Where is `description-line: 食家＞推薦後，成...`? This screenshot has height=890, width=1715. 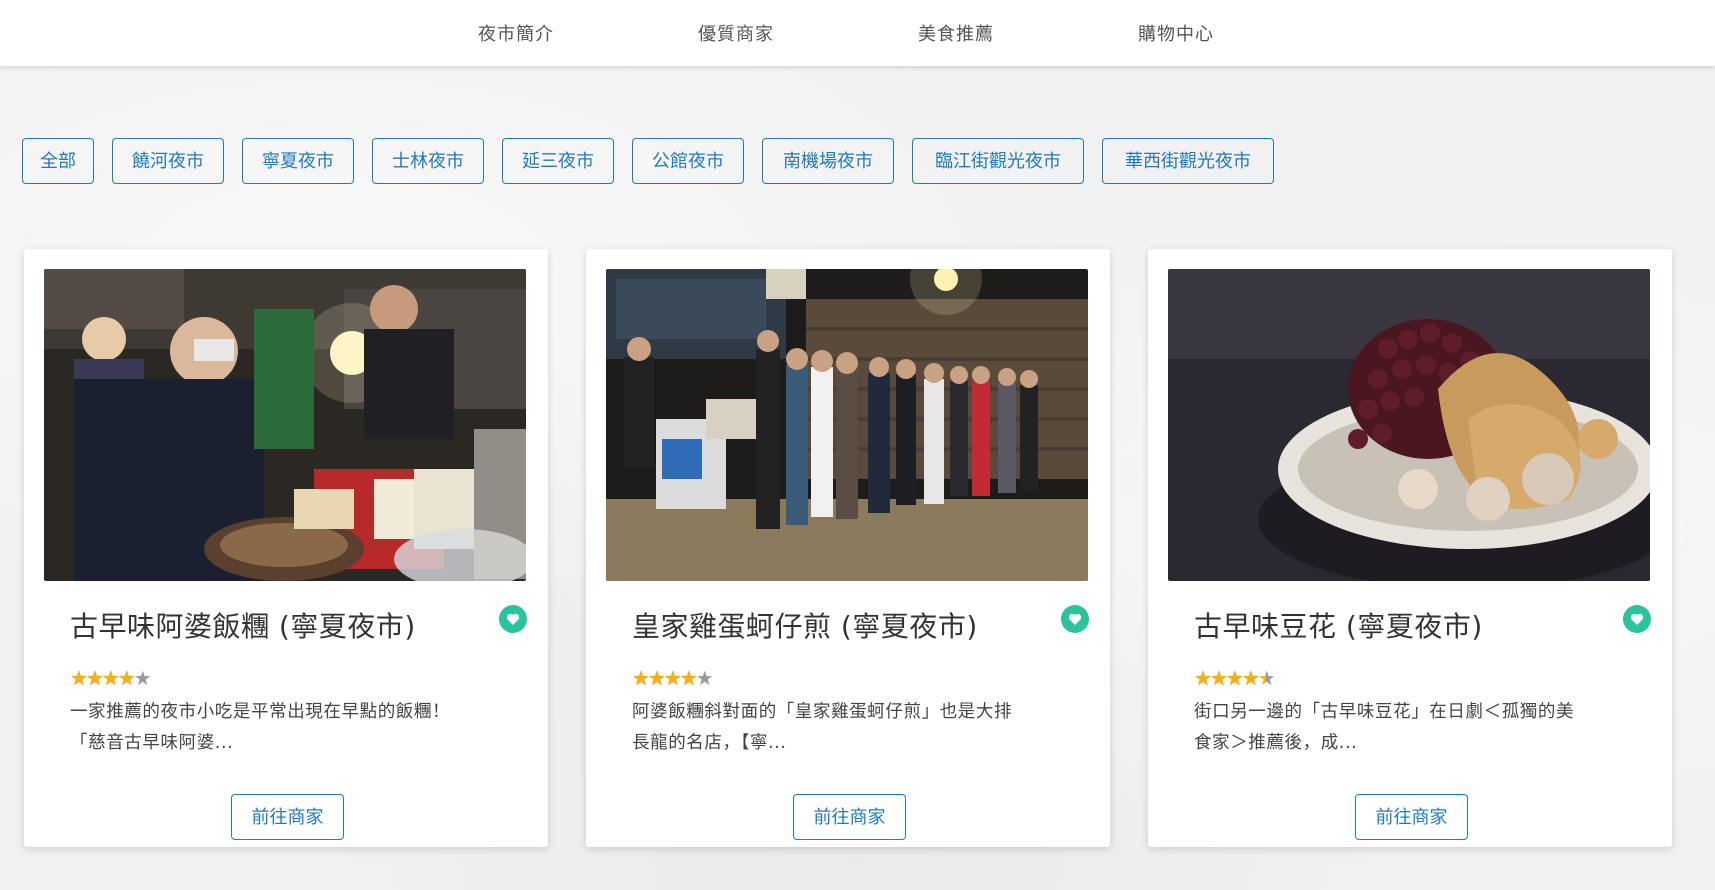 description-line: 食家＞推薦後，成... is located at coordinates (1276, 743).